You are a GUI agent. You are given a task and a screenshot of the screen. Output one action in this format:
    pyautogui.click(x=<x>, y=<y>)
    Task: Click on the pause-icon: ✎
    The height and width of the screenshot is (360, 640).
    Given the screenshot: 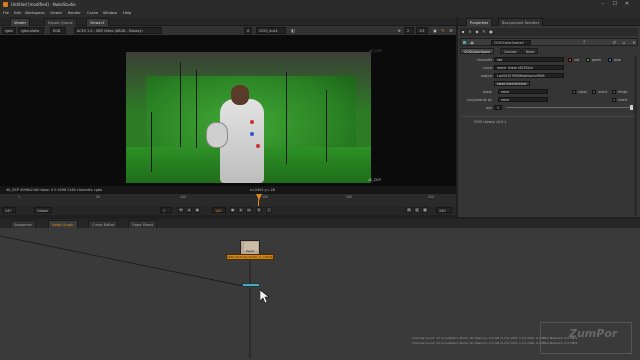 What is the action you would take?
    pyautogui.click(x=443, y=30)
    